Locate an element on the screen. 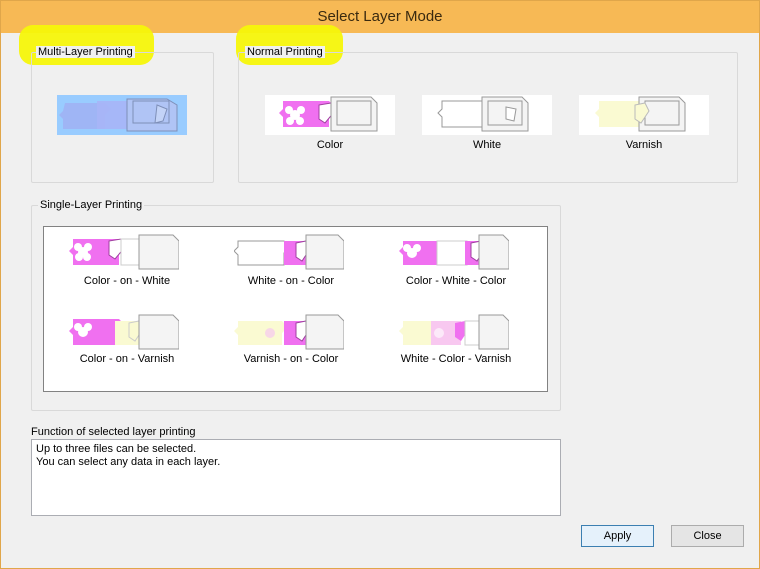 The height and width of the screenshot is (569, 760). color-on-white-caption: Color - on - White is located at coordinates (127, 281).